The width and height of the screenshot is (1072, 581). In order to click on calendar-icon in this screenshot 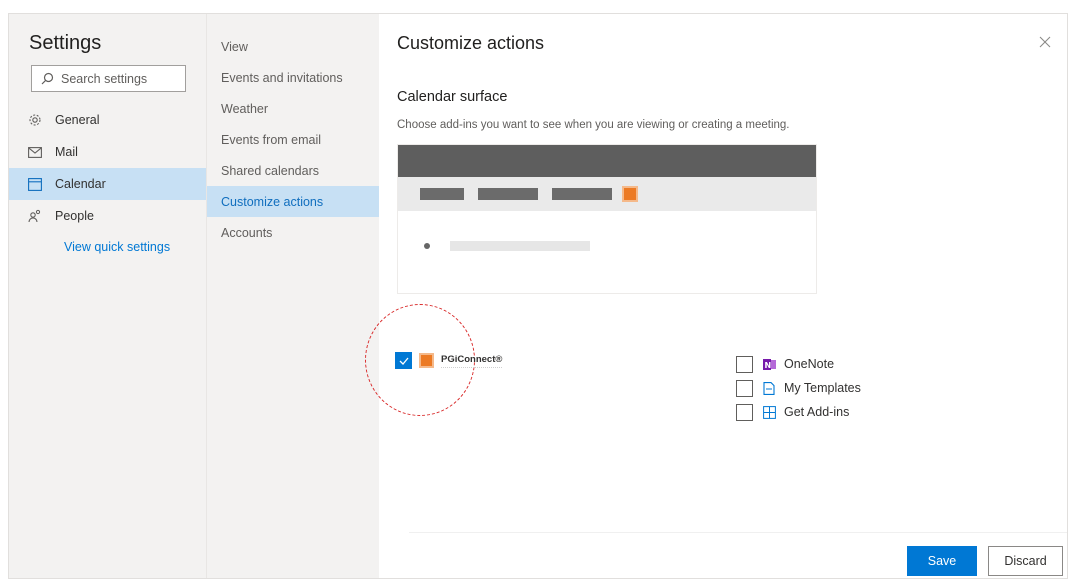, I will do `click(35, 184)`.